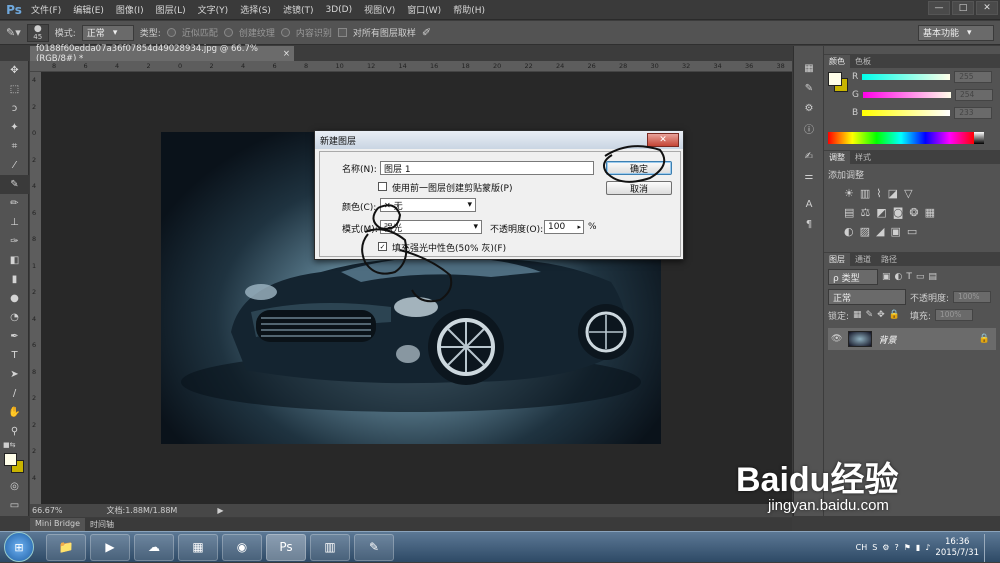 The width and height of the screenshot is (1000, 563). I want to click on tab-channels: 通道, so click(863, 259).